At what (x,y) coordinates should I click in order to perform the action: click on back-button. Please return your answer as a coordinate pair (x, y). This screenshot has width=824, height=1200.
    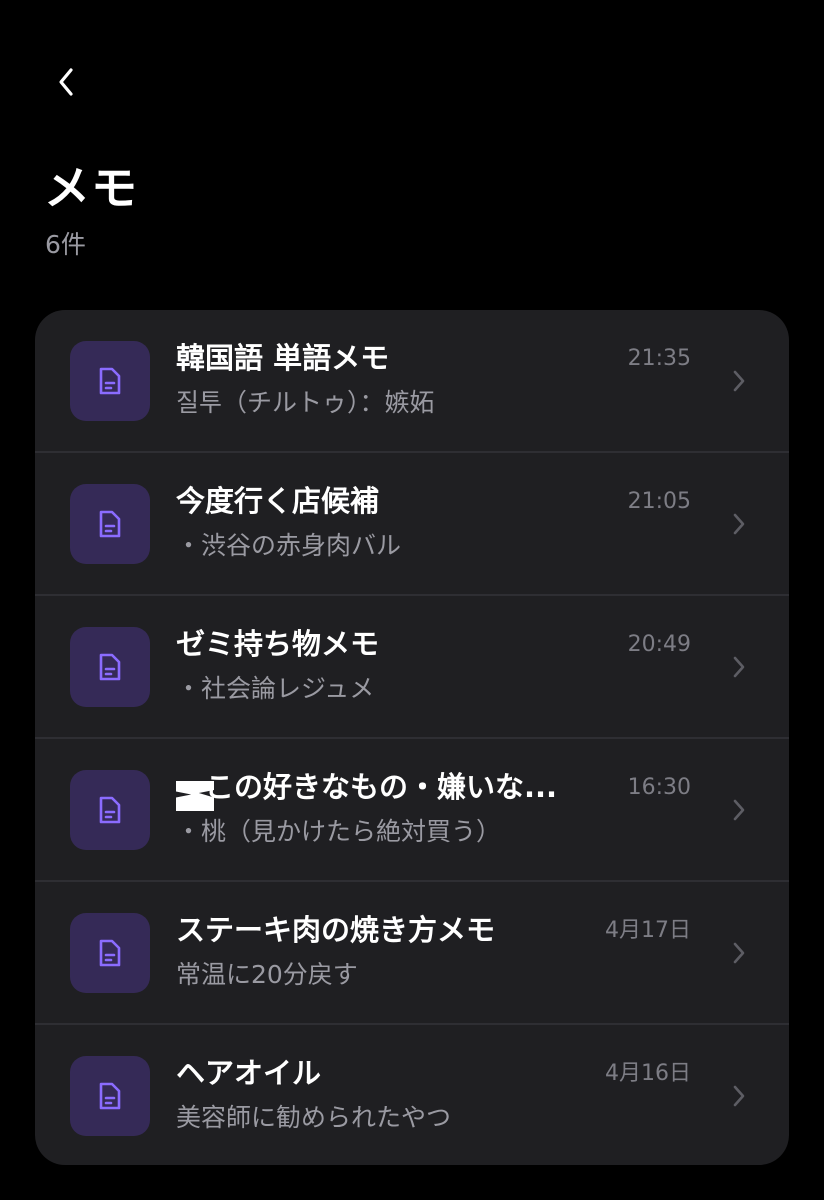
    Looking at the image, I should click on (66, 82).